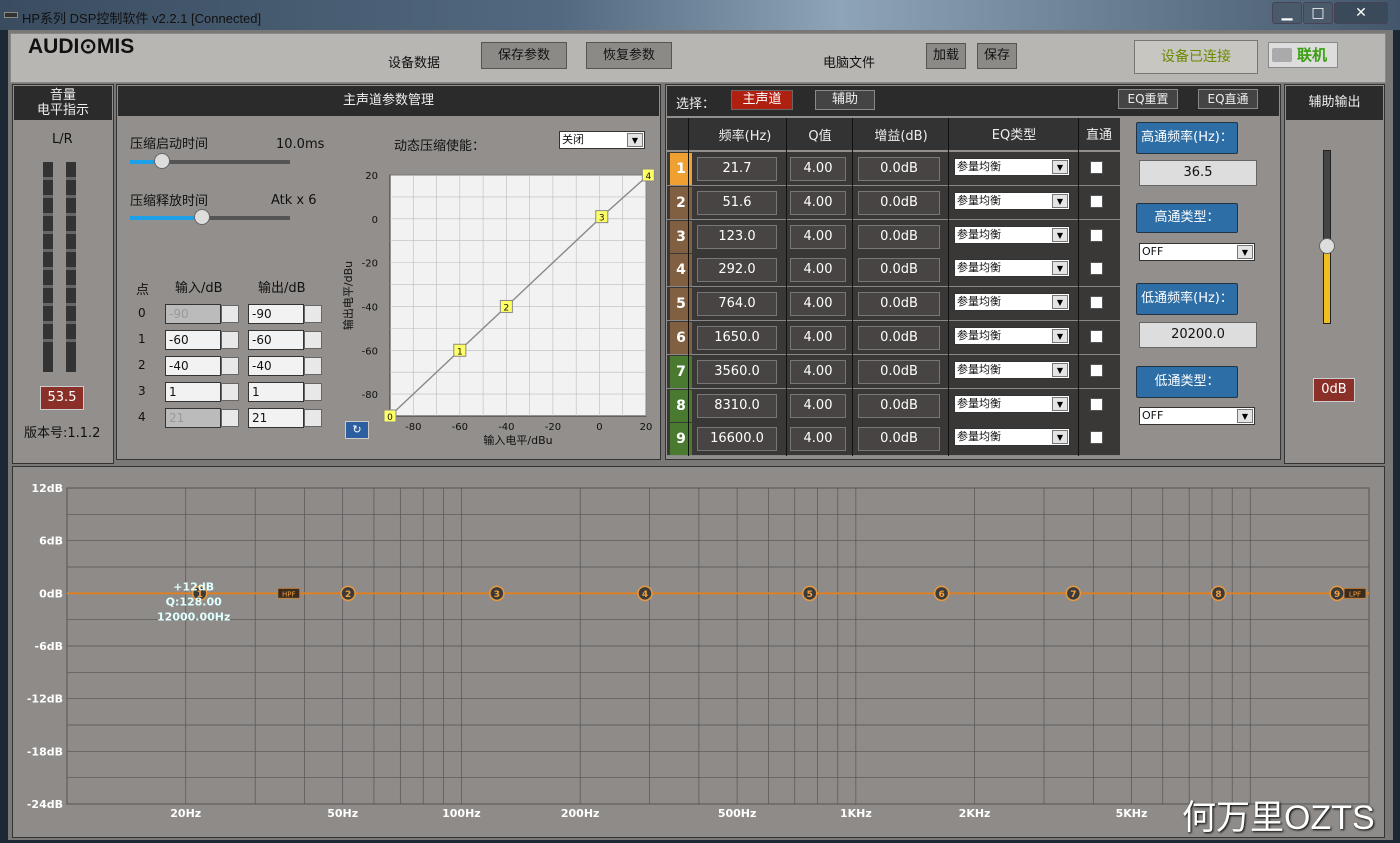 This screenshot has width=1400, height=843. I want to click on band-freq-input: 764.0, so click(737, 304).